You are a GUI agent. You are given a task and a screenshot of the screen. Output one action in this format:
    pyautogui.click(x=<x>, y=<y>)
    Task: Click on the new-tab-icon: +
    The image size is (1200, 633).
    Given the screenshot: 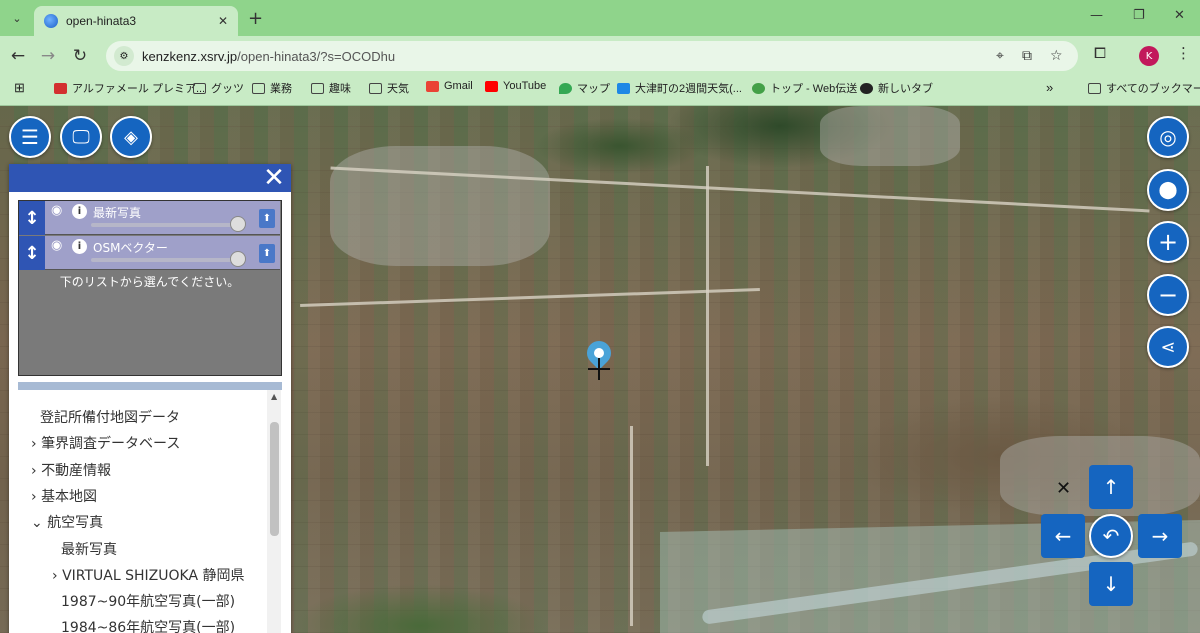 What is the action you would take?
    pyautogui.click(x=255, y=18)
    